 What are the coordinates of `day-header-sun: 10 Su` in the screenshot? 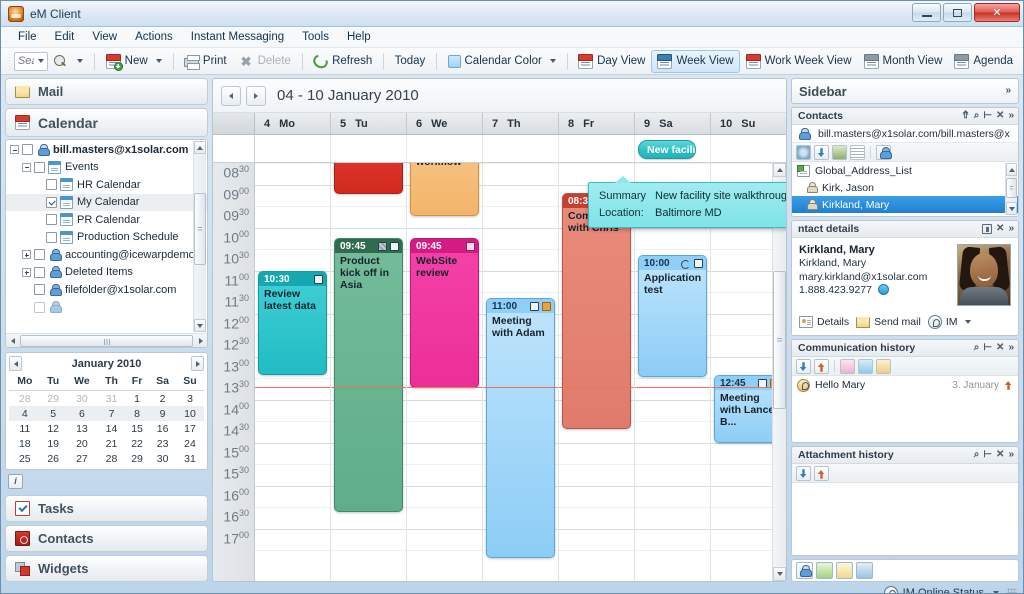 It's located at (748, 123).